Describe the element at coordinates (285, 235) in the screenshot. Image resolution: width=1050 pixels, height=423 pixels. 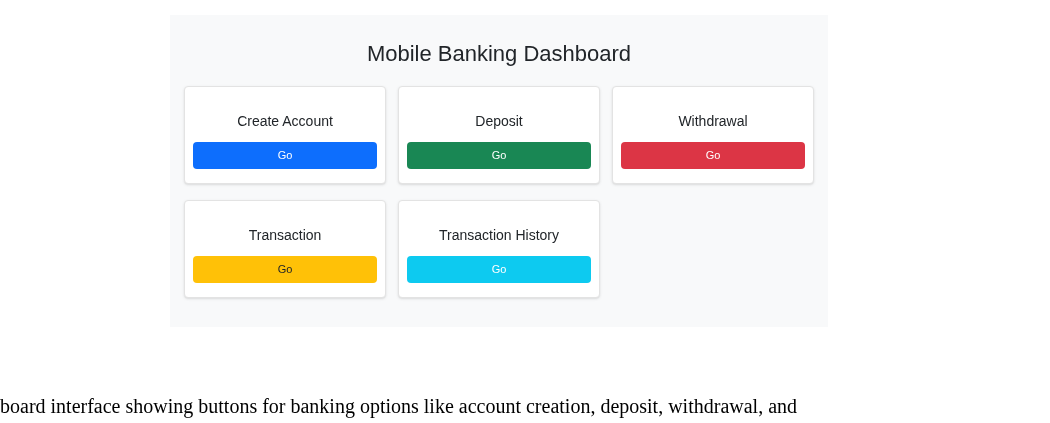
I see `card-title: Transaction` at that location.